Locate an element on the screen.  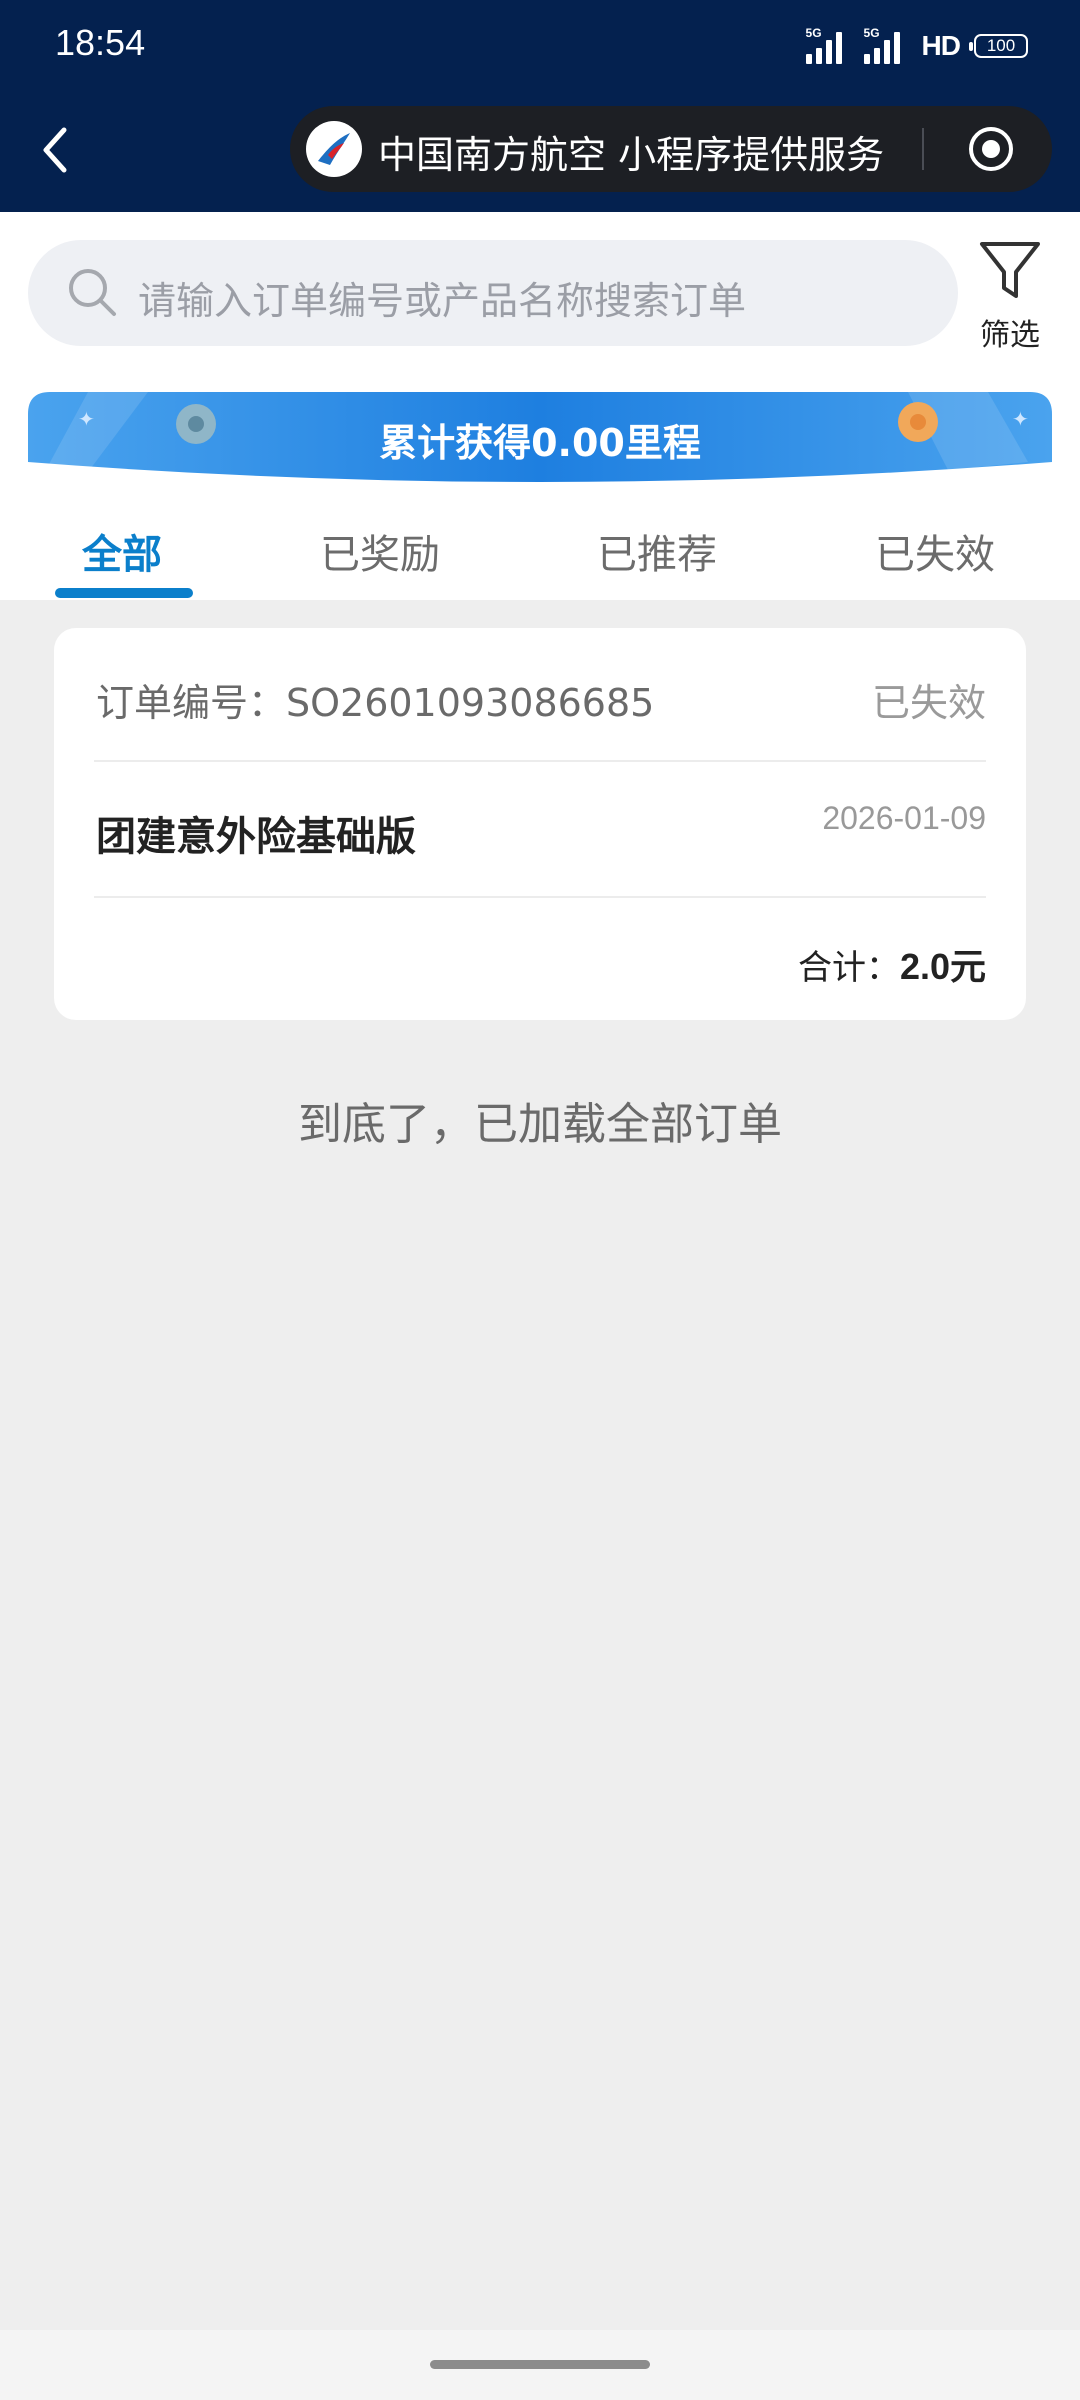
search-input: 请输入订单编号或产品名称搜索订单 is located at coordinates (493, 293).